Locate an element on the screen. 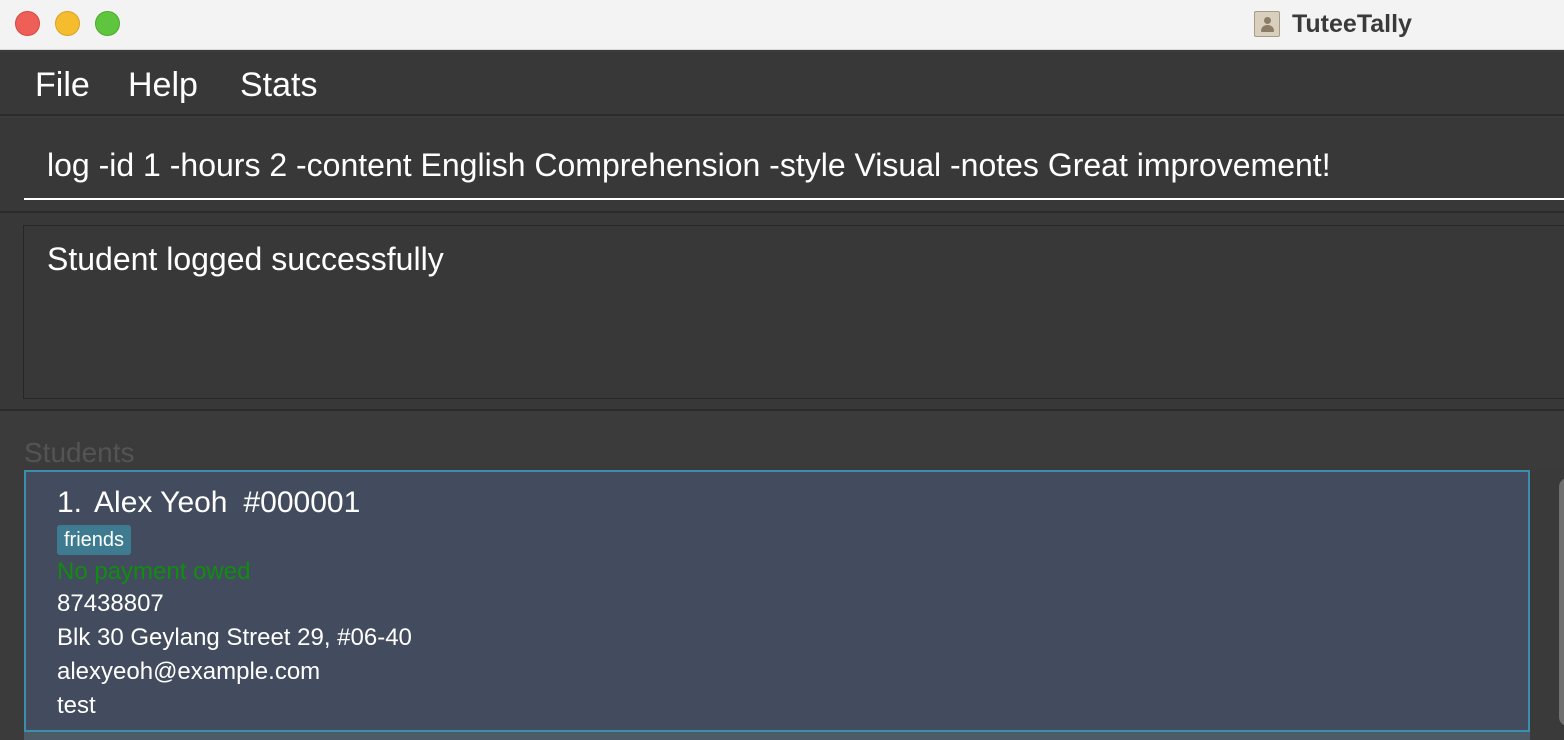 Image resolution: width=1564 pixels, height=740 pixels. scrollbar-thumb is located at coordinates (1561, 602).